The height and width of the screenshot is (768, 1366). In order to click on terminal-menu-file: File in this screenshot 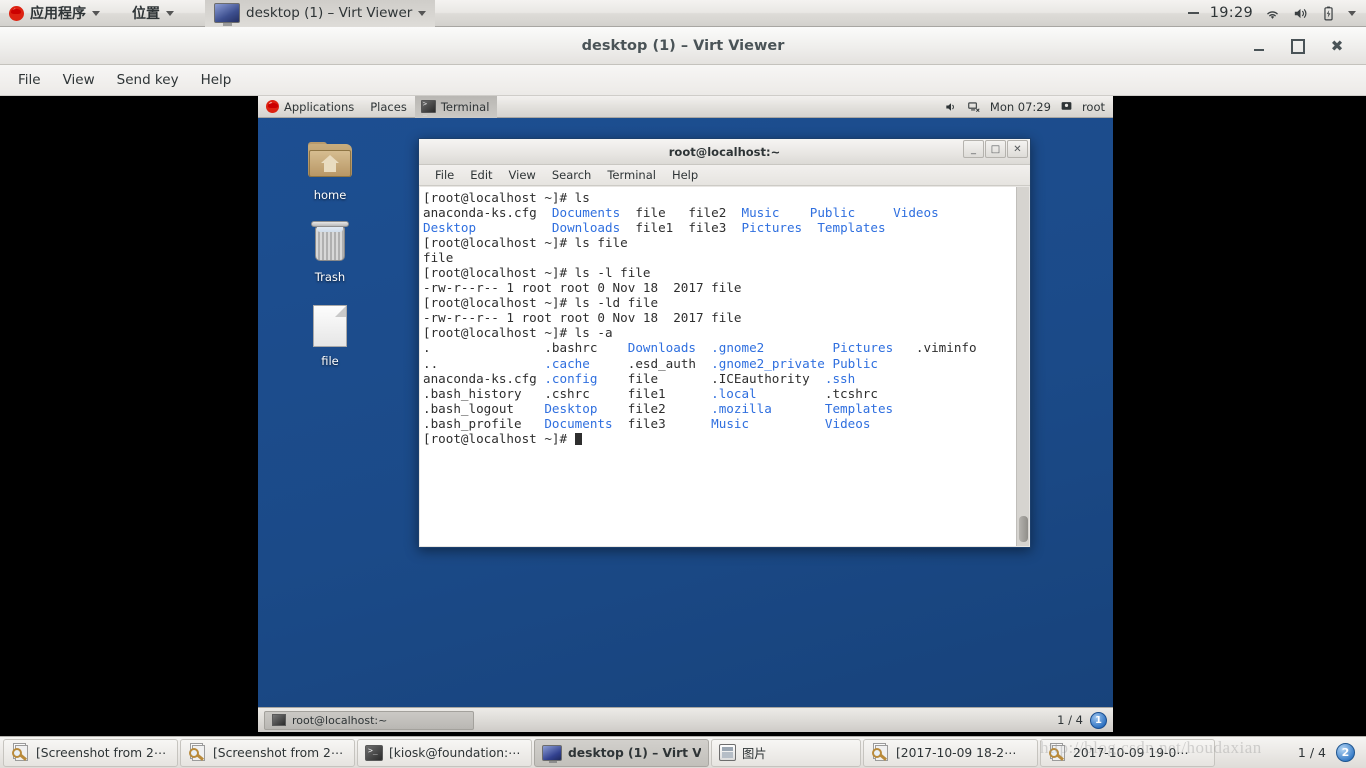, I will do `click(444, 175)`.